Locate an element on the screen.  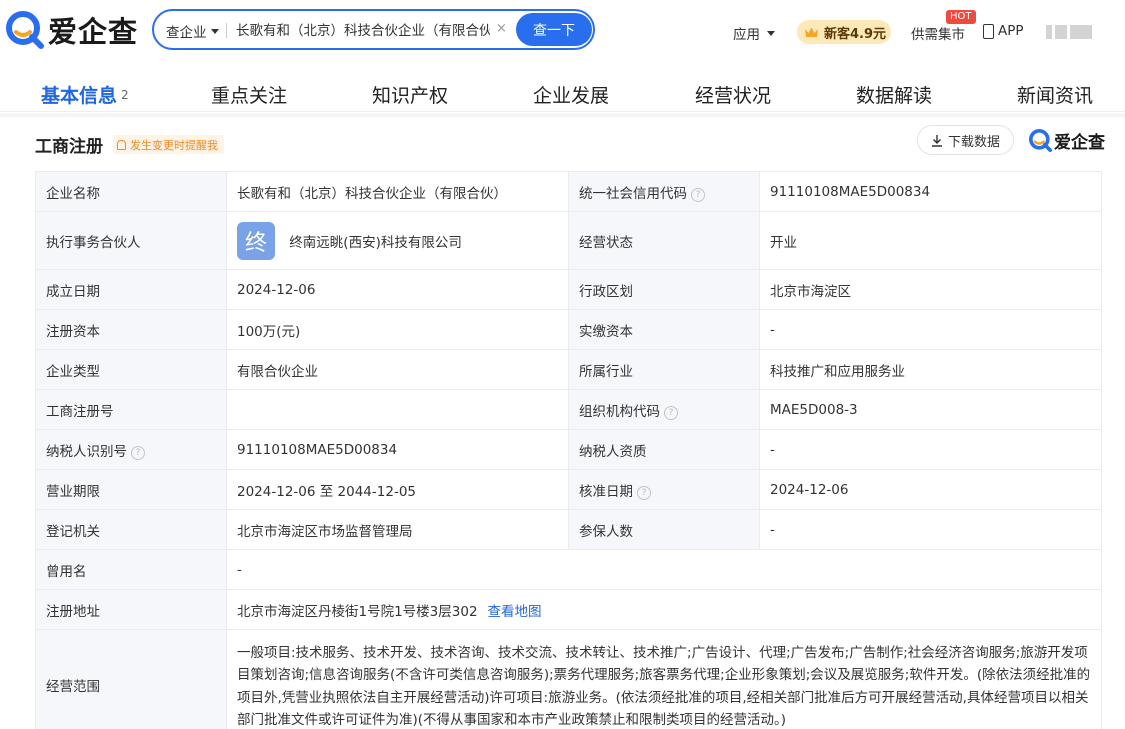
table-row: 纳税人识别号? 91110108MAE5D00834 纳税人资质 - is located at coordinates (568, 449).